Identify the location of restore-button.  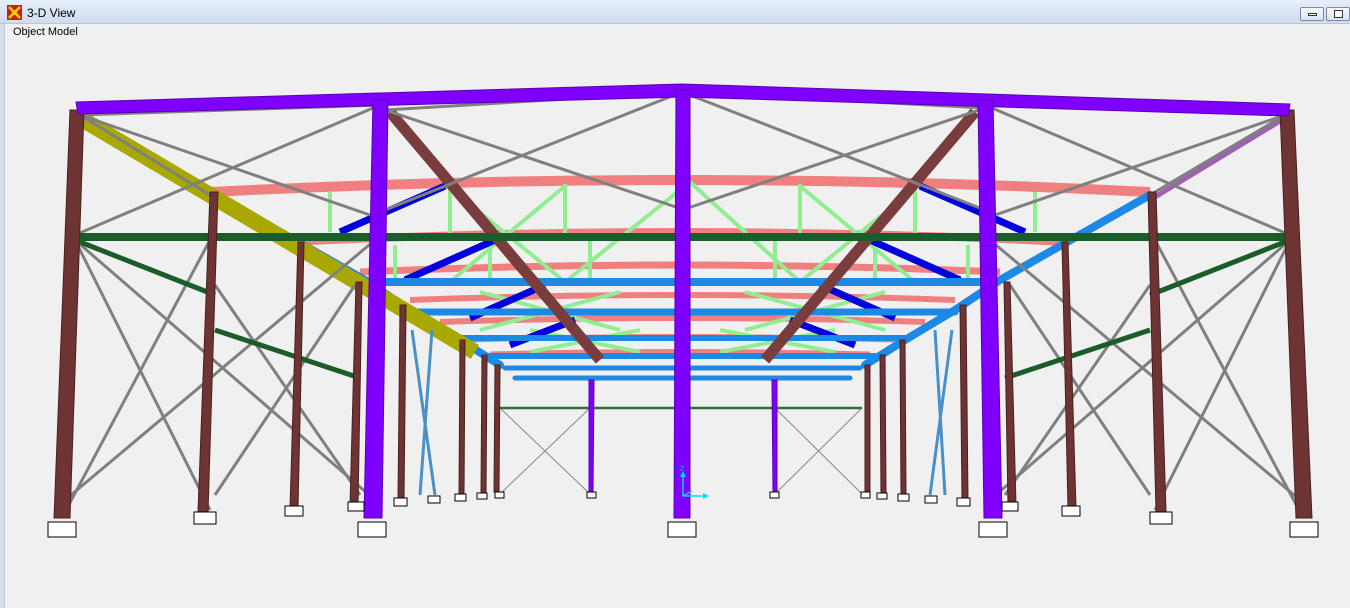
(1338, 14).